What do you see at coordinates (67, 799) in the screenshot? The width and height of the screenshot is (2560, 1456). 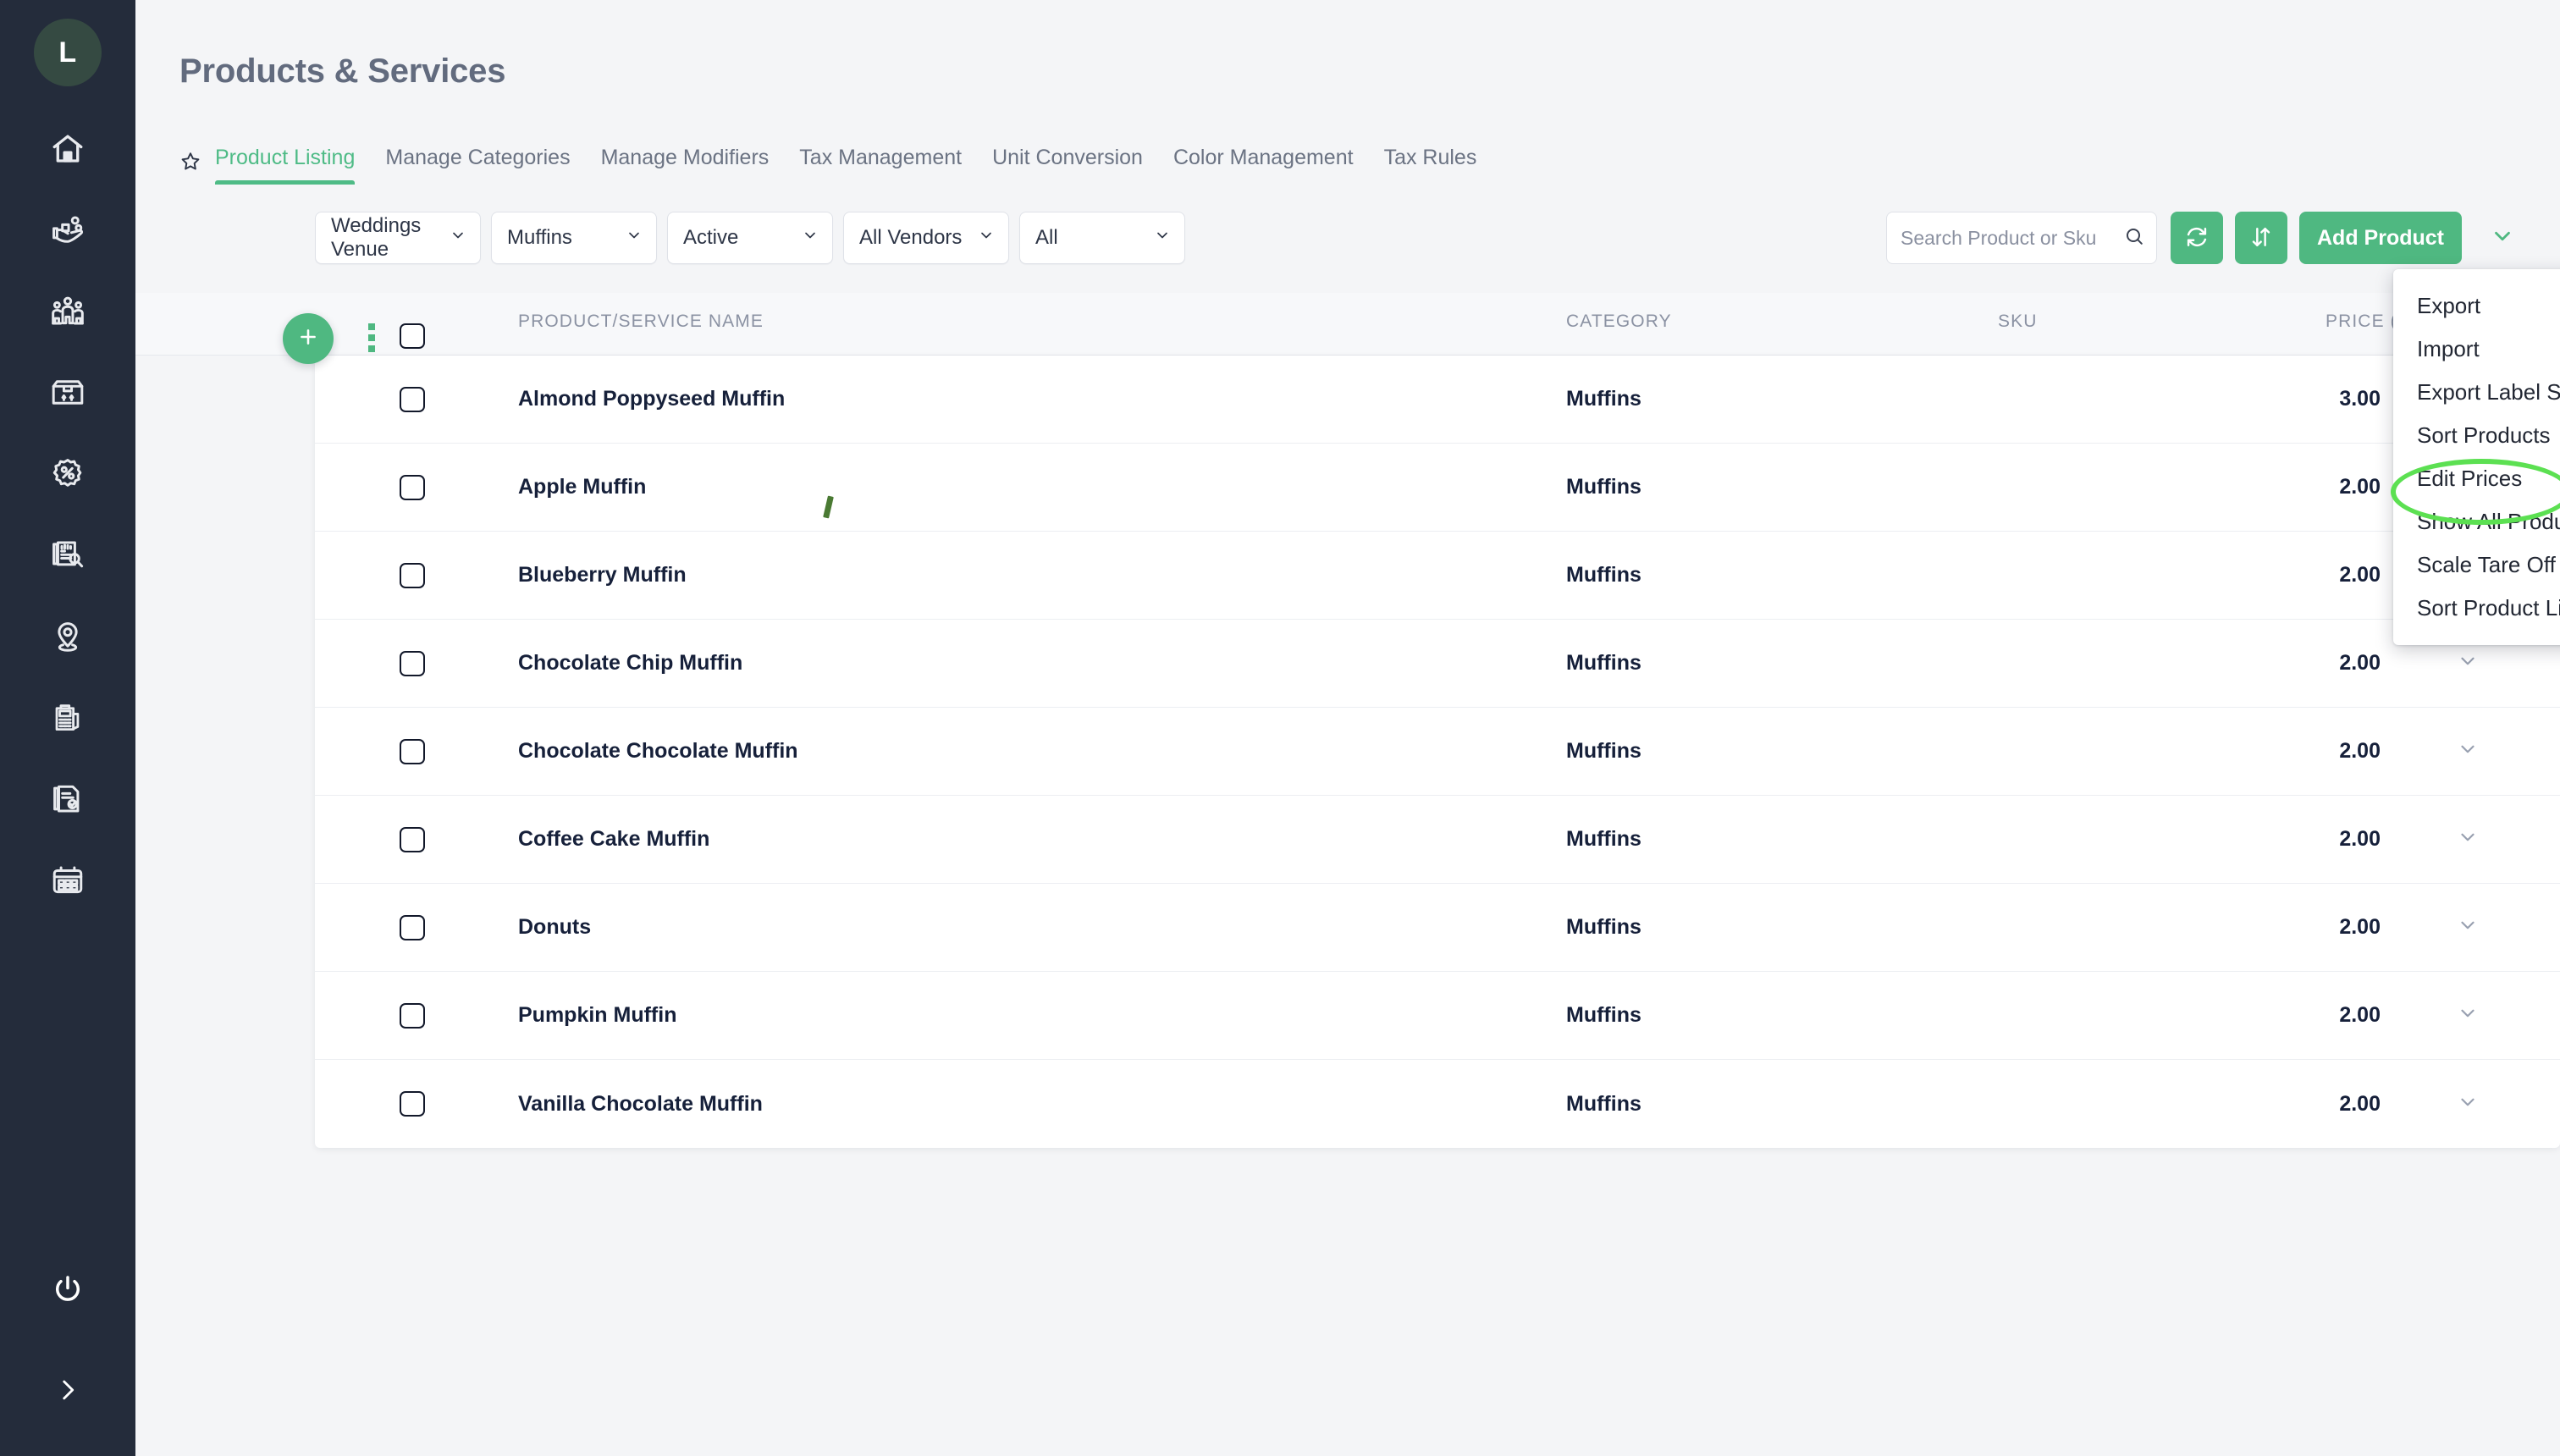 I see `sidebar-item-documents` at bounding box center [67, 799].